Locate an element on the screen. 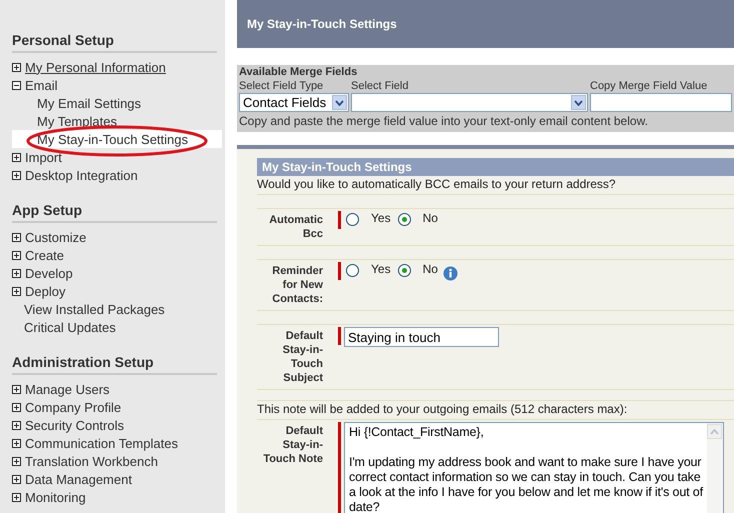 The width and height of the screenshot is (734, 513). field-label: Automatic Bcc is located at coordinates (295, 227).